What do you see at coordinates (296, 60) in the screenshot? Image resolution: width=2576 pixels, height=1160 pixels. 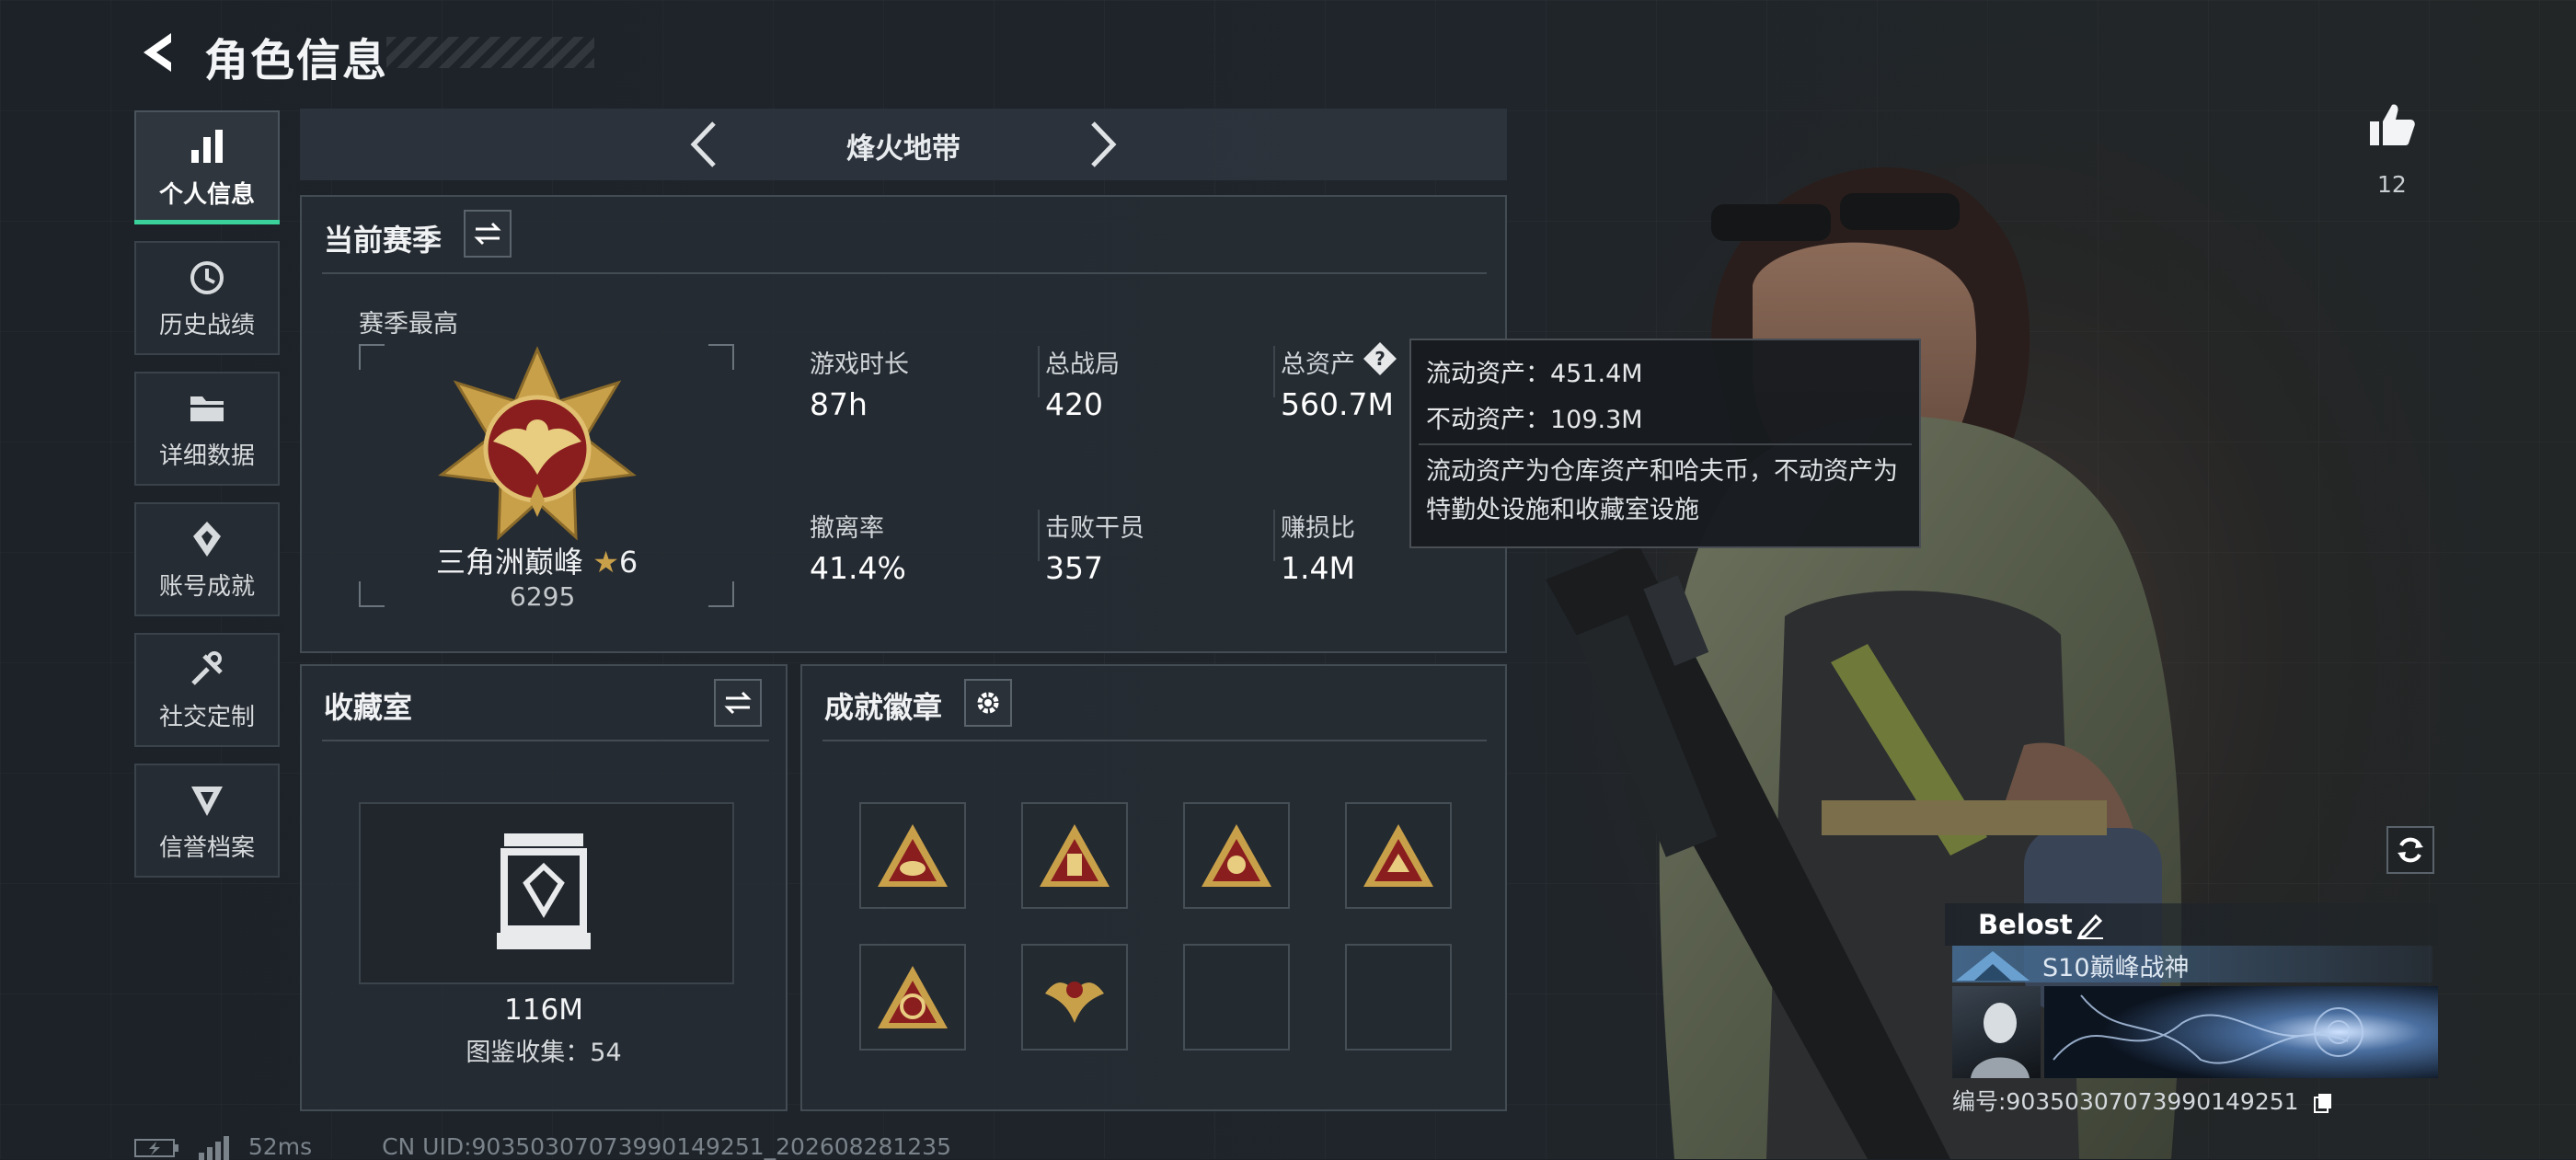 I see `page-title: 角色信息` at bounding box center [296, 60].